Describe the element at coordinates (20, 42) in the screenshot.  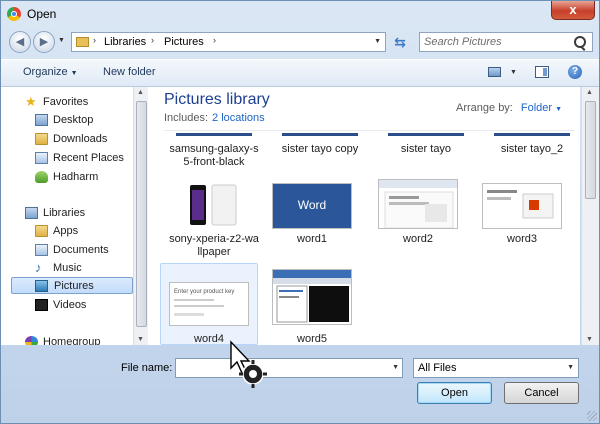
I see `back-button: ◀` at that location.